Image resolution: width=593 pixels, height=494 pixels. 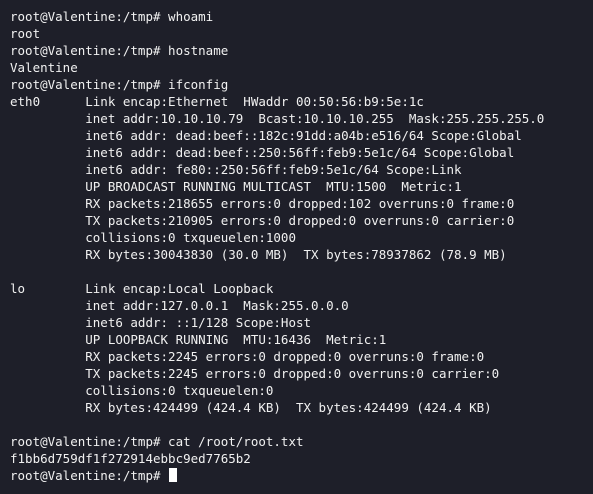 What do you see at coordinates (112, 16) in the screenshot?
I see `terminal-line: root@Valentine:/tmp# whoami` at bounding box center [112, 16].